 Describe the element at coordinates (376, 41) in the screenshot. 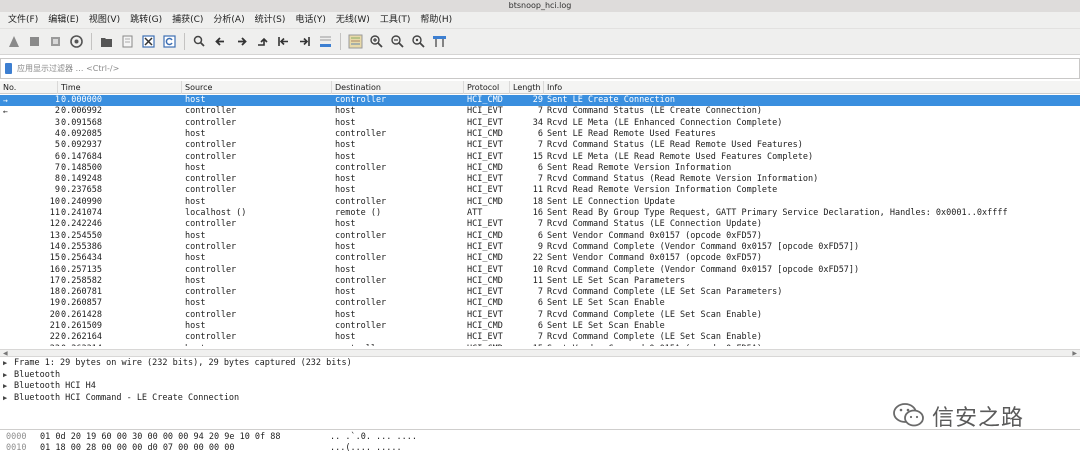

I see `zoom-in-icon` at that location.